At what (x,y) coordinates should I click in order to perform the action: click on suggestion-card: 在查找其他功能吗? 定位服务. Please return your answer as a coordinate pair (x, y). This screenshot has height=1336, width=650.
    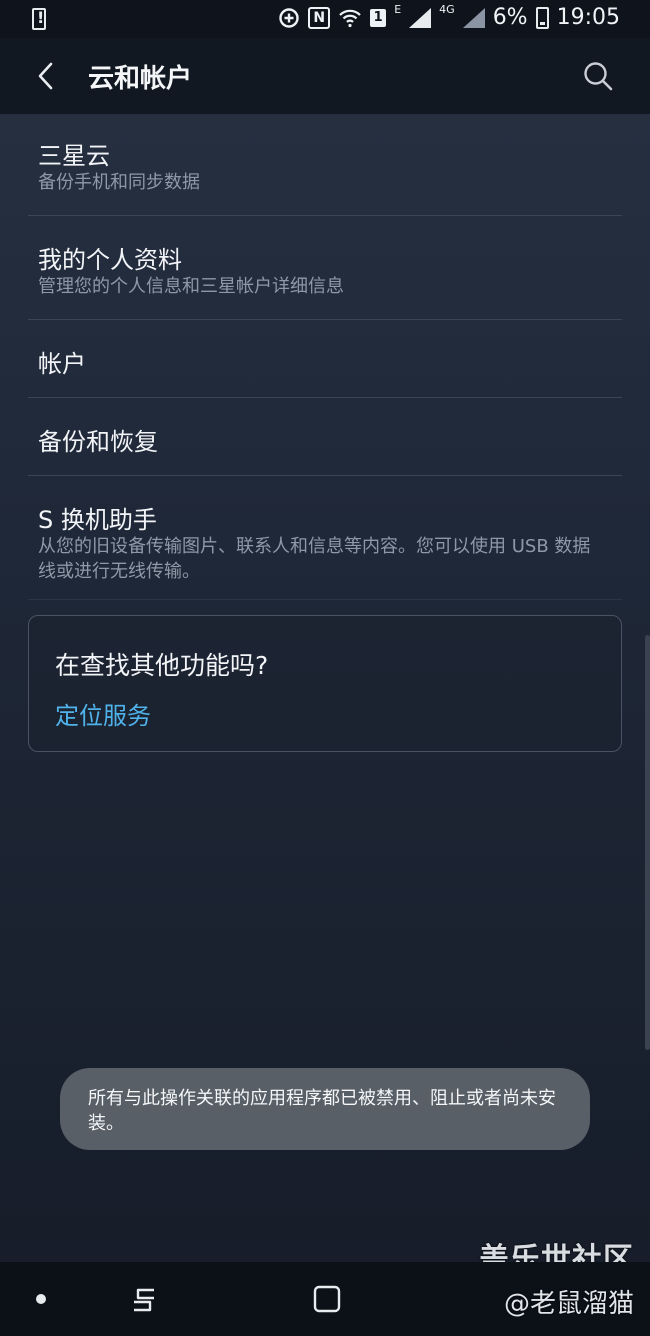
    Looking at the image, I should click on (325, 683).